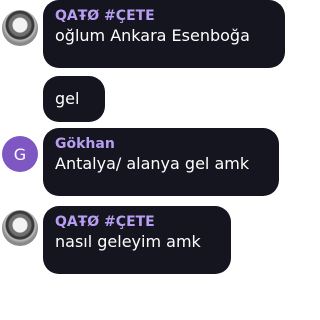 Image resolution: width=320 pixels, height=320 pixels. I want to click on message-text: nasıl geleyim amk, so click(128, 241).